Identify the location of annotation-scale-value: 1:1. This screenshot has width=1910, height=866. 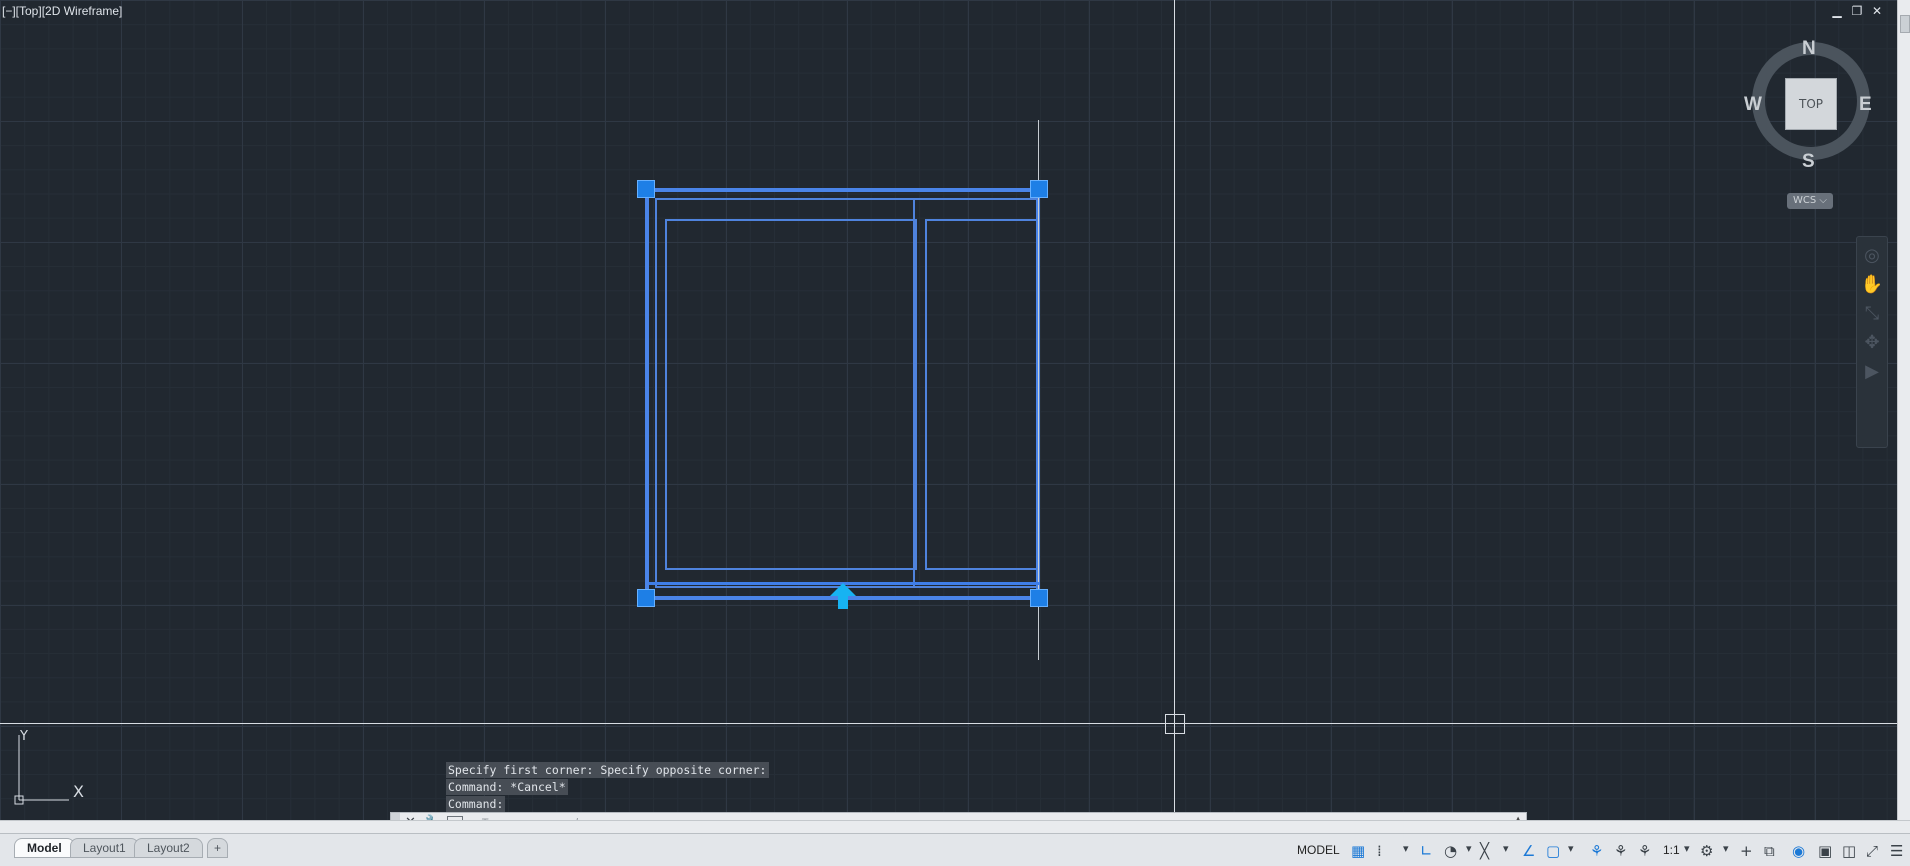
(1671, 850).